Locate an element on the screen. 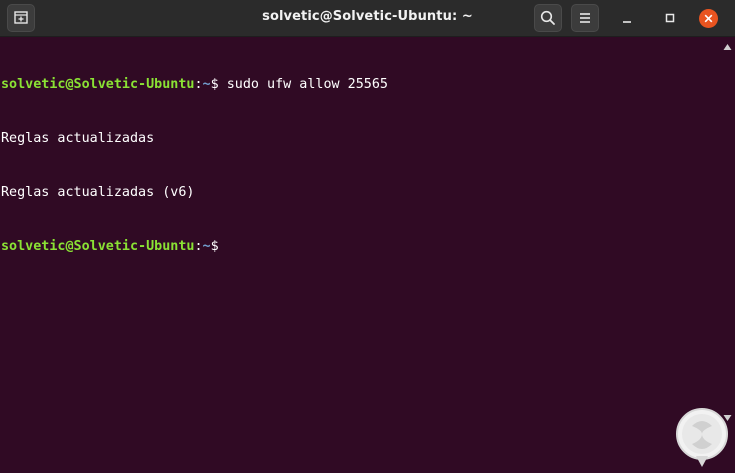 The image size is (735, 473). close-icon is located at coordinates (708, 18).